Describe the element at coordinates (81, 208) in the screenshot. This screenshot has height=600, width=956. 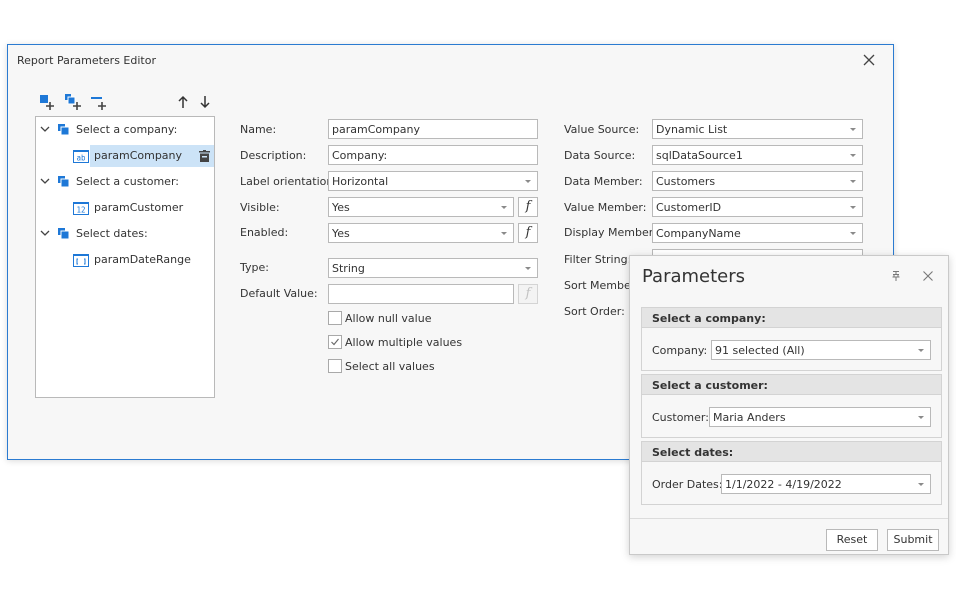
I see `number-type-icon: 12` at that location.